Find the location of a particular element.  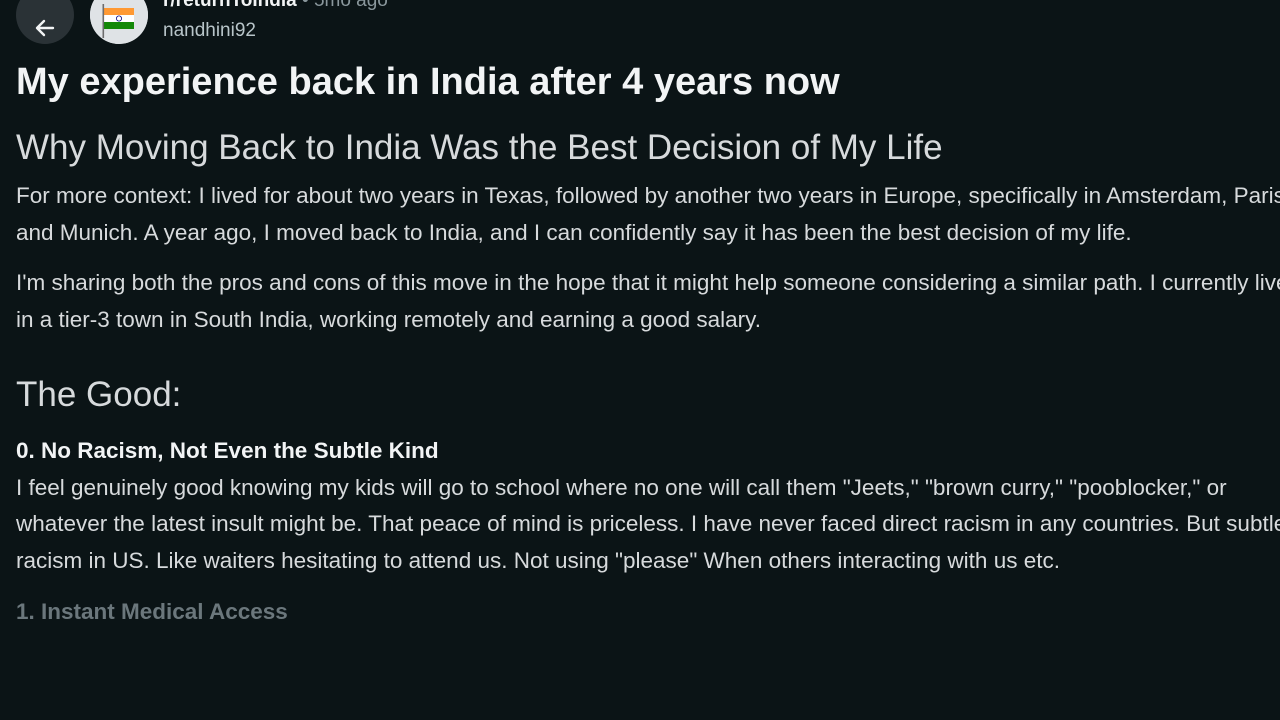

arrow-left-icon is located at coordinates (45, 28).